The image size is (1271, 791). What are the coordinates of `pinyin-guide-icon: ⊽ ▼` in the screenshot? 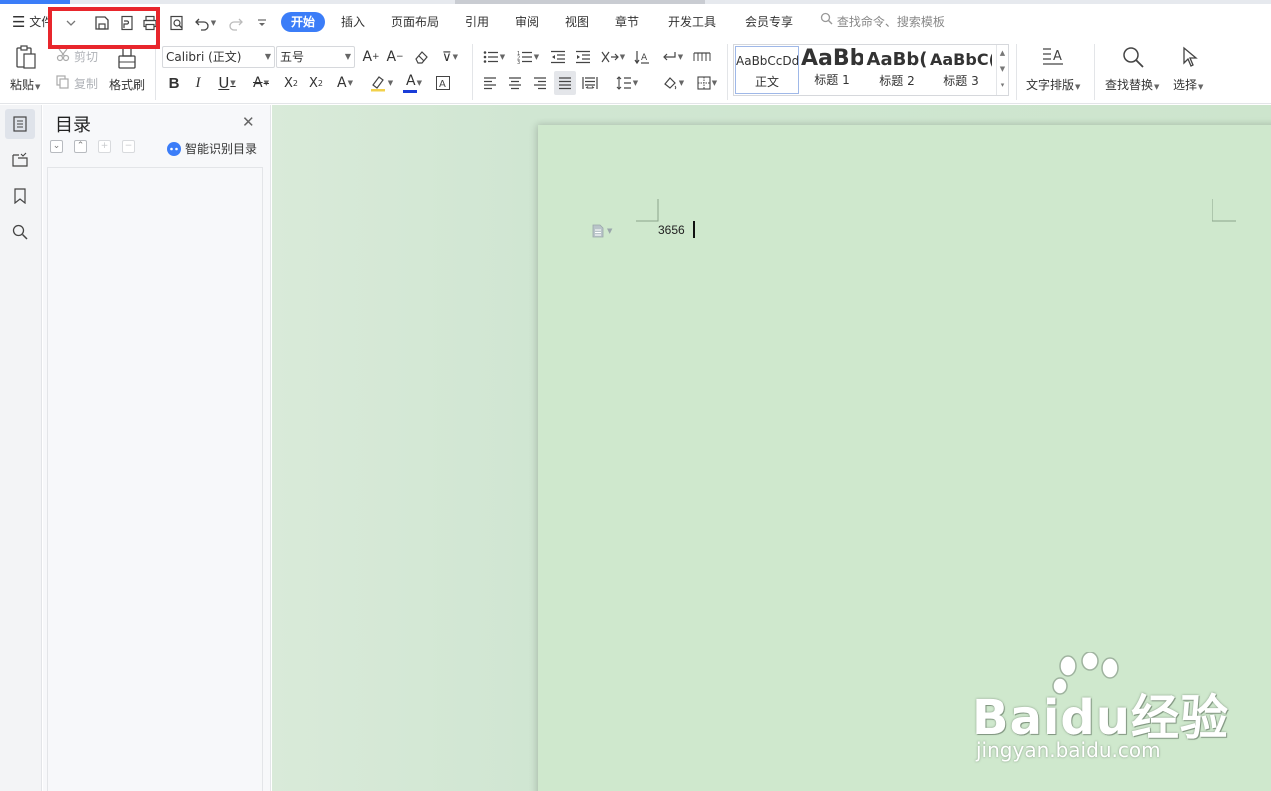 It's located at (450, 57).